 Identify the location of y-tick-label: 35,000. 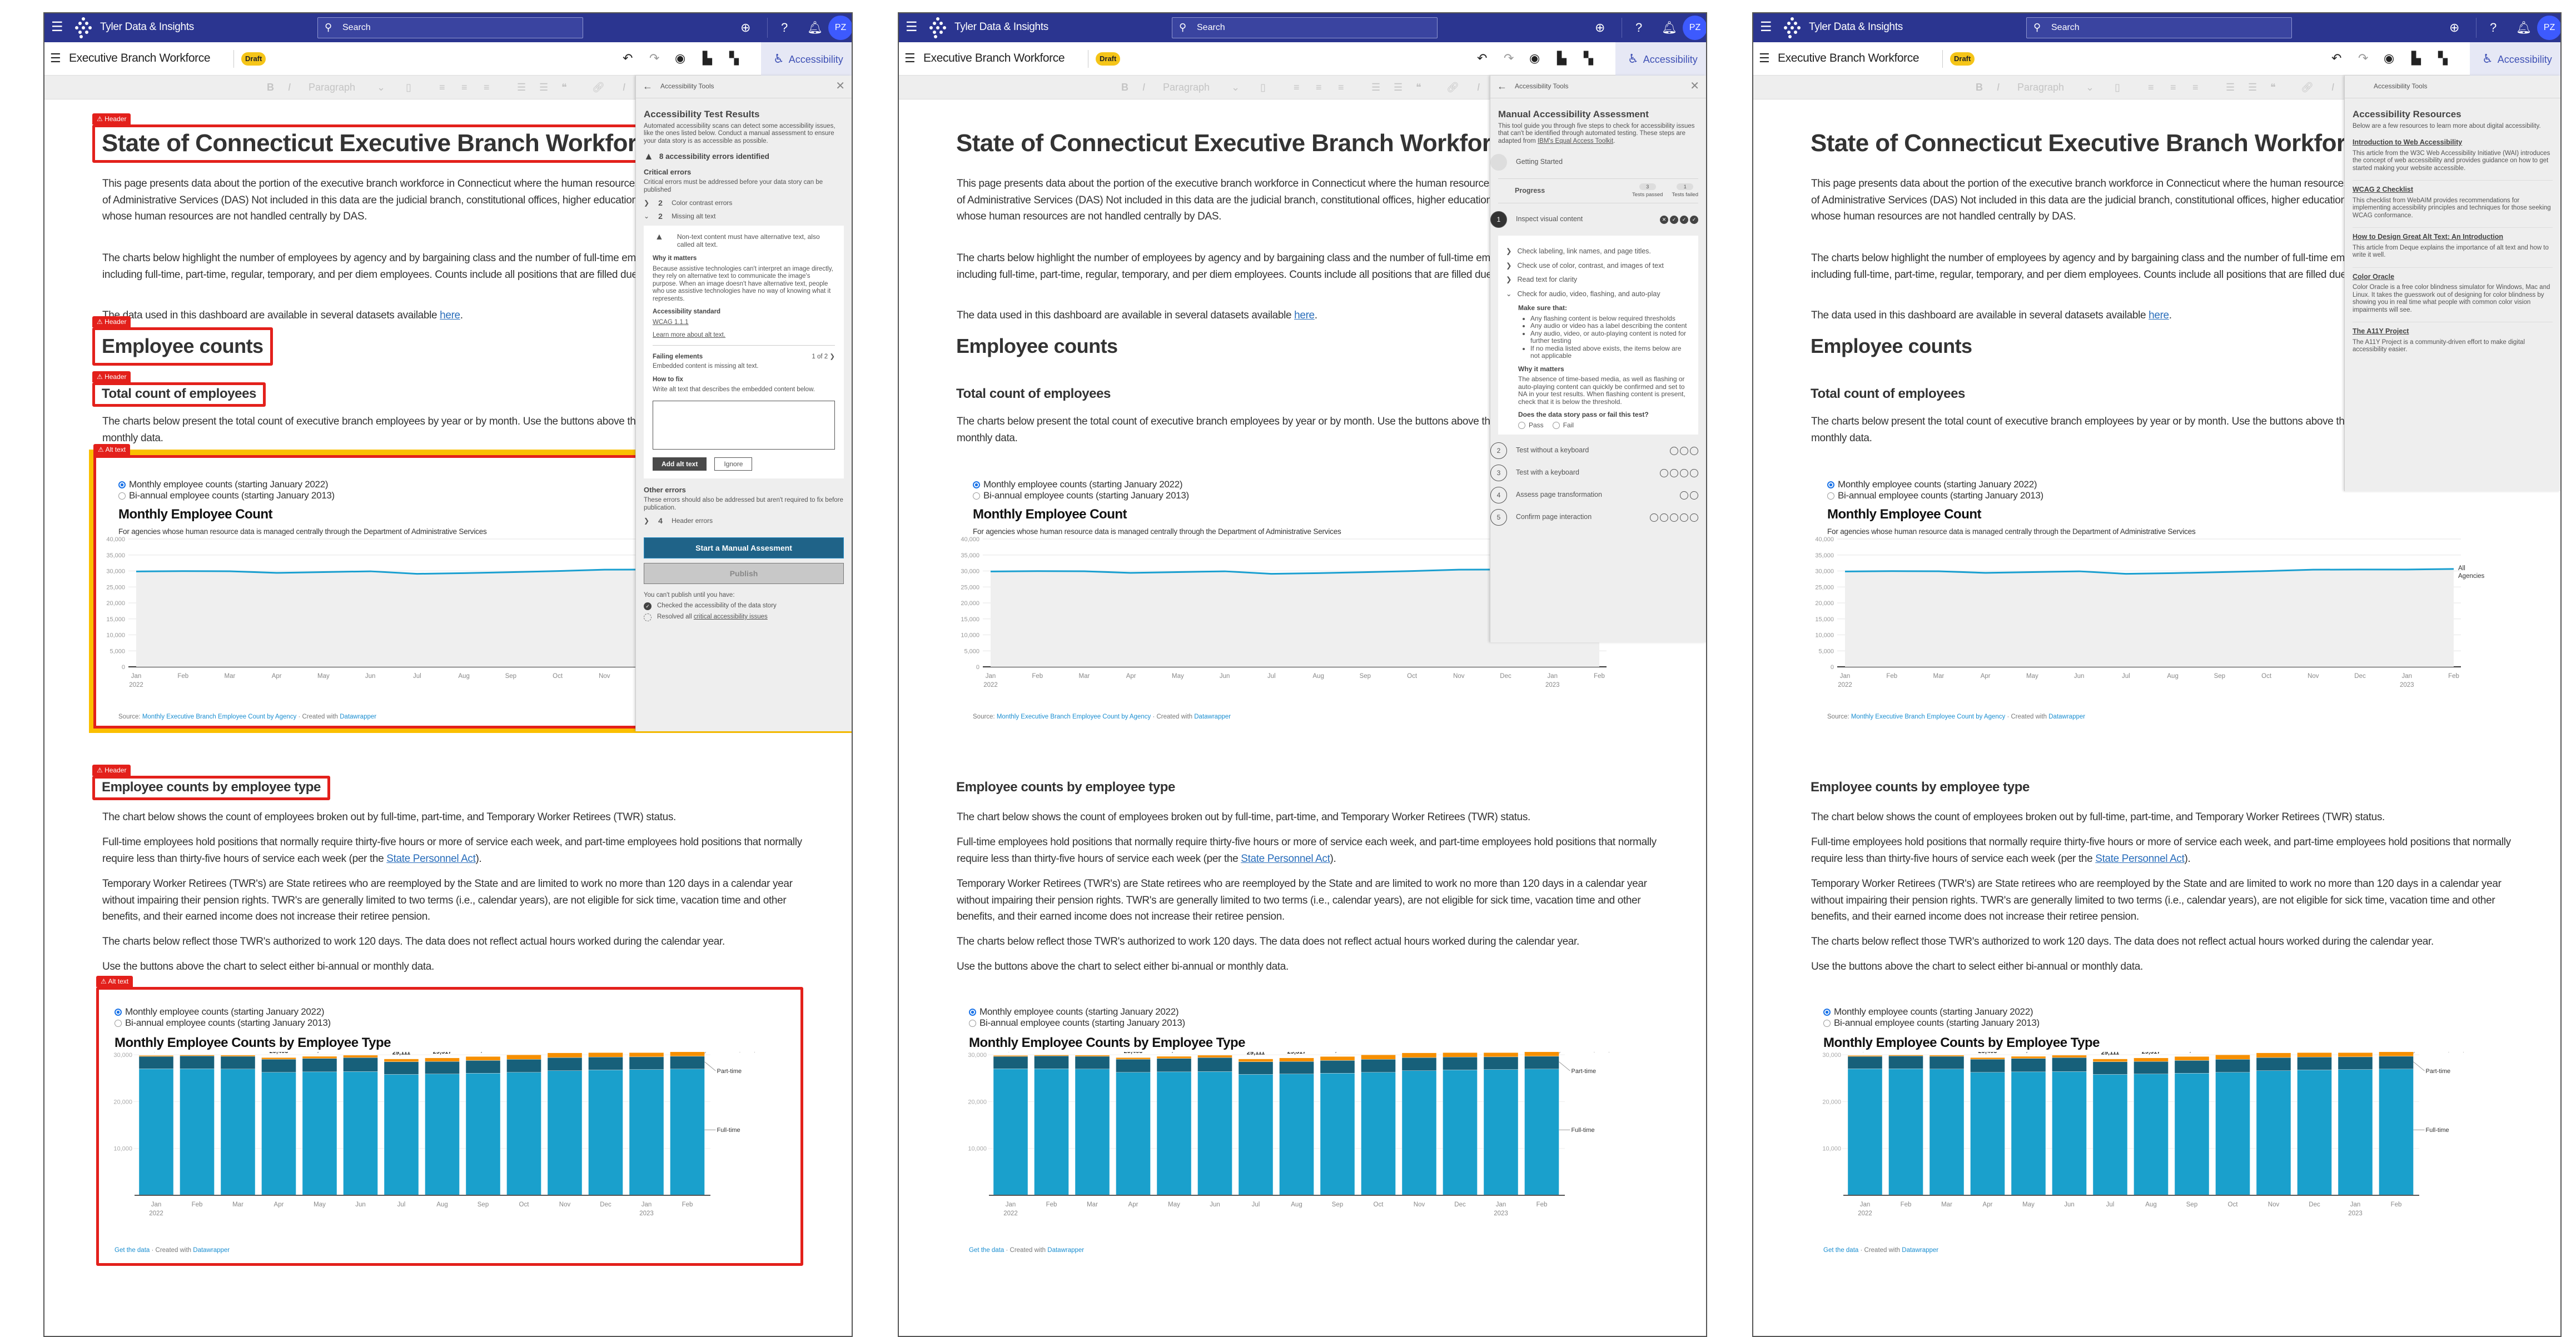
(116, 555).